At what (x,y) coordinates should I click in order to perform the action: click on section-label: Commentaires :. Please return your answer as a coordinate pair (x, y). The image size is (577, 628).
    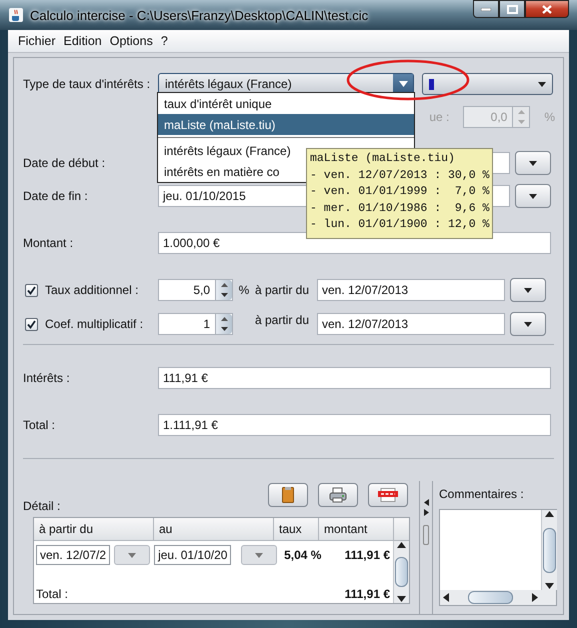
    Looking at the image, I should click on (482, 494).